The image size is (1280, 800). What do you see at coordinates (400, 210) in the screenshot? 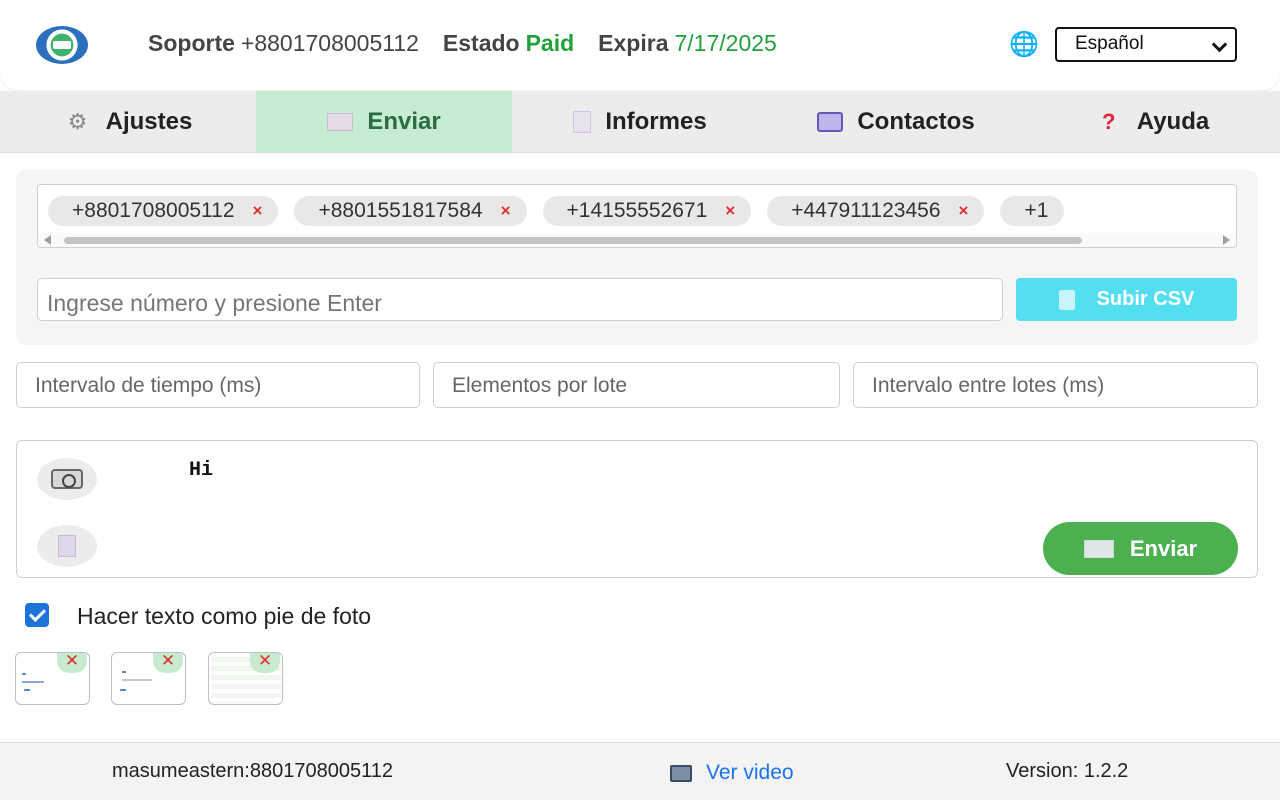
I see `chip-number: +8801551817584` at bounding box center [400, 210].